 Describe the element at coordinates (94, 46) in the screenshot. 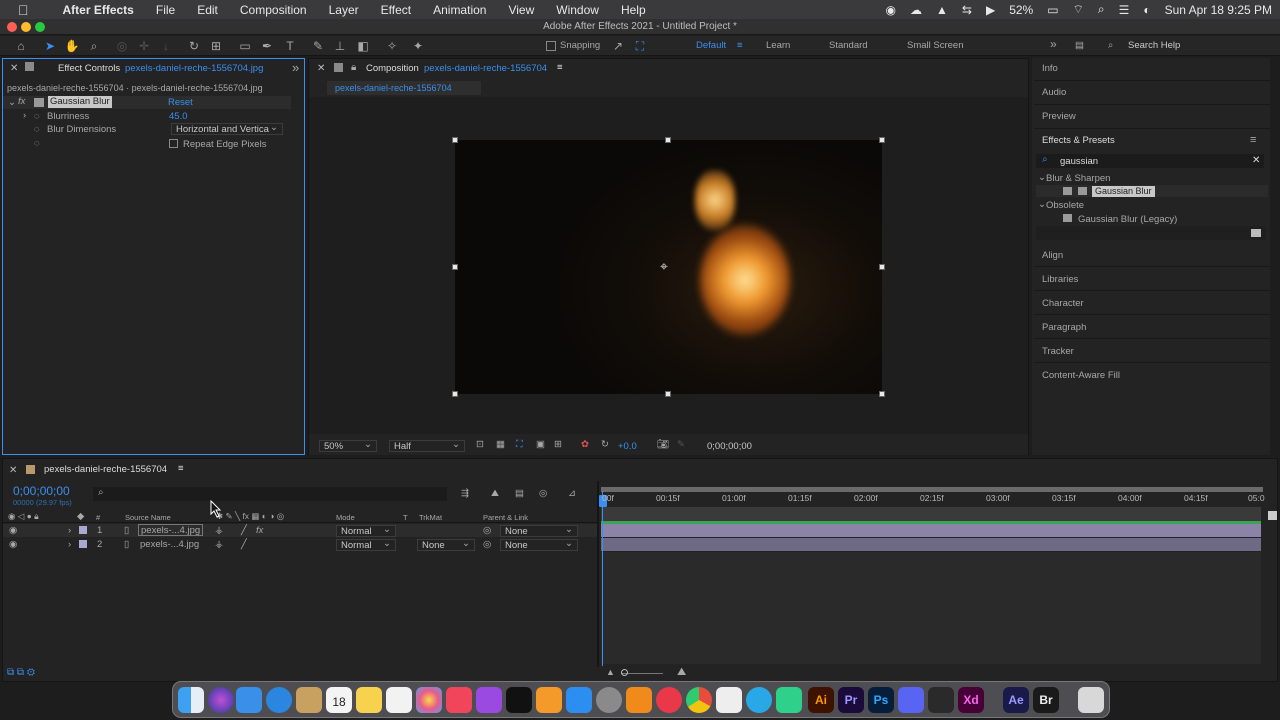

I see `zoom-tool-icon: ⌕` at that location.